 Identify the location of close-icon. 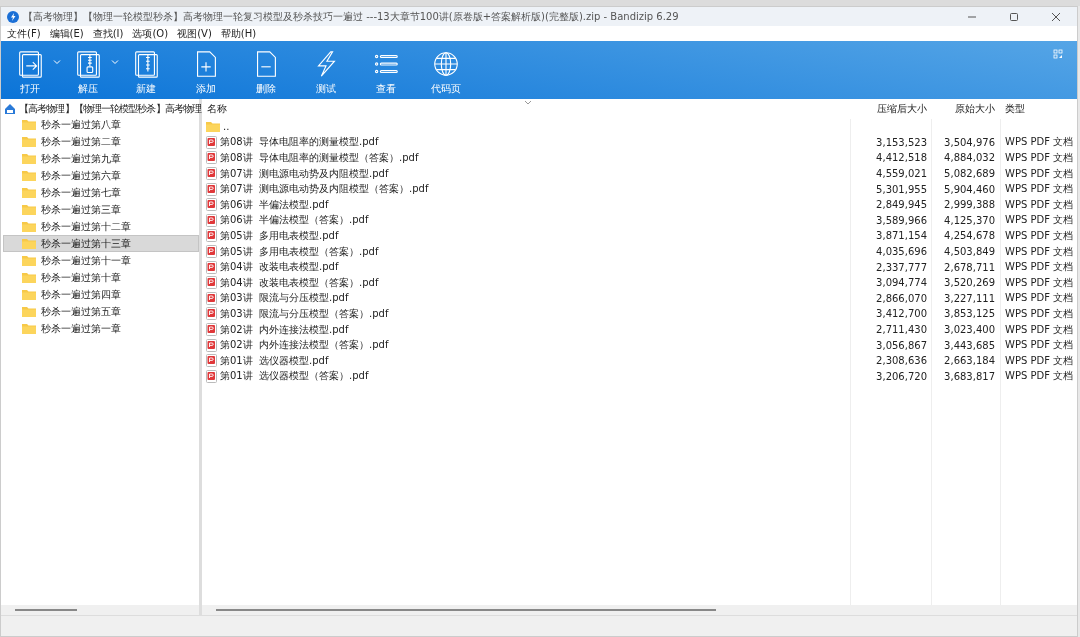
(1056, 16).